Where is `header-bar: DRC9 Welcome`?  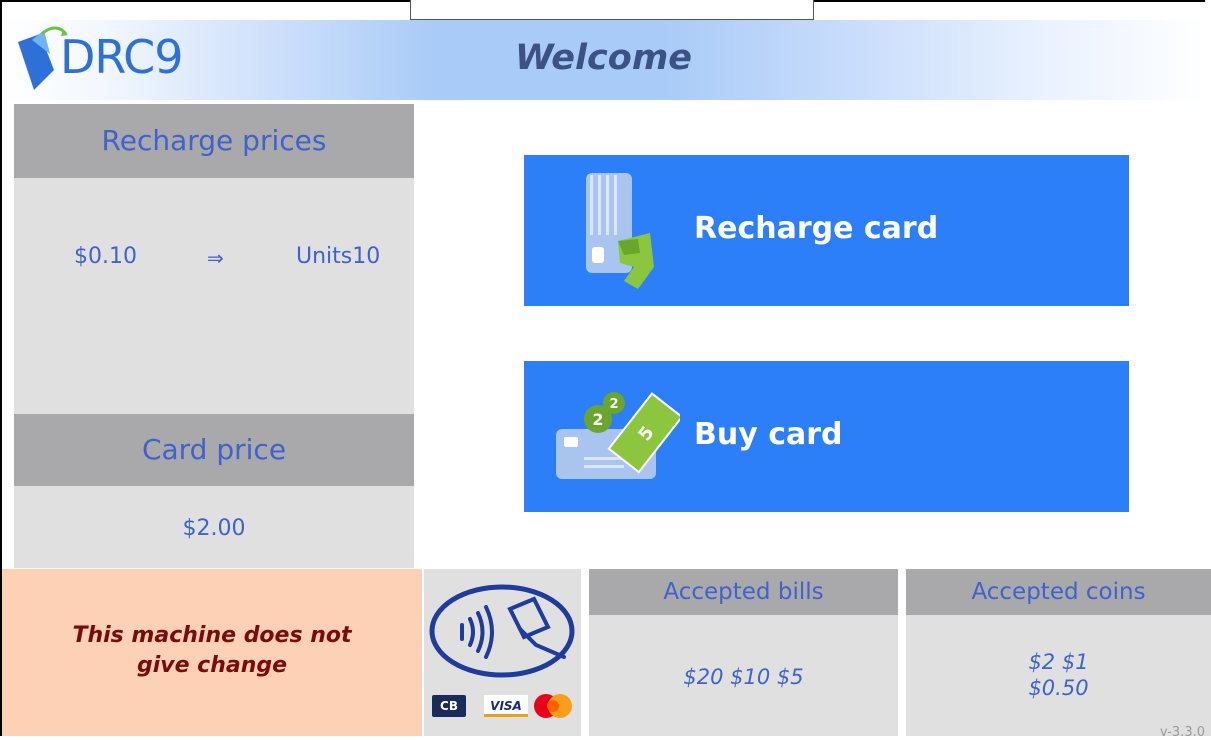
header-bar: DRC9 Welcome is located at coordinates (603, 60).